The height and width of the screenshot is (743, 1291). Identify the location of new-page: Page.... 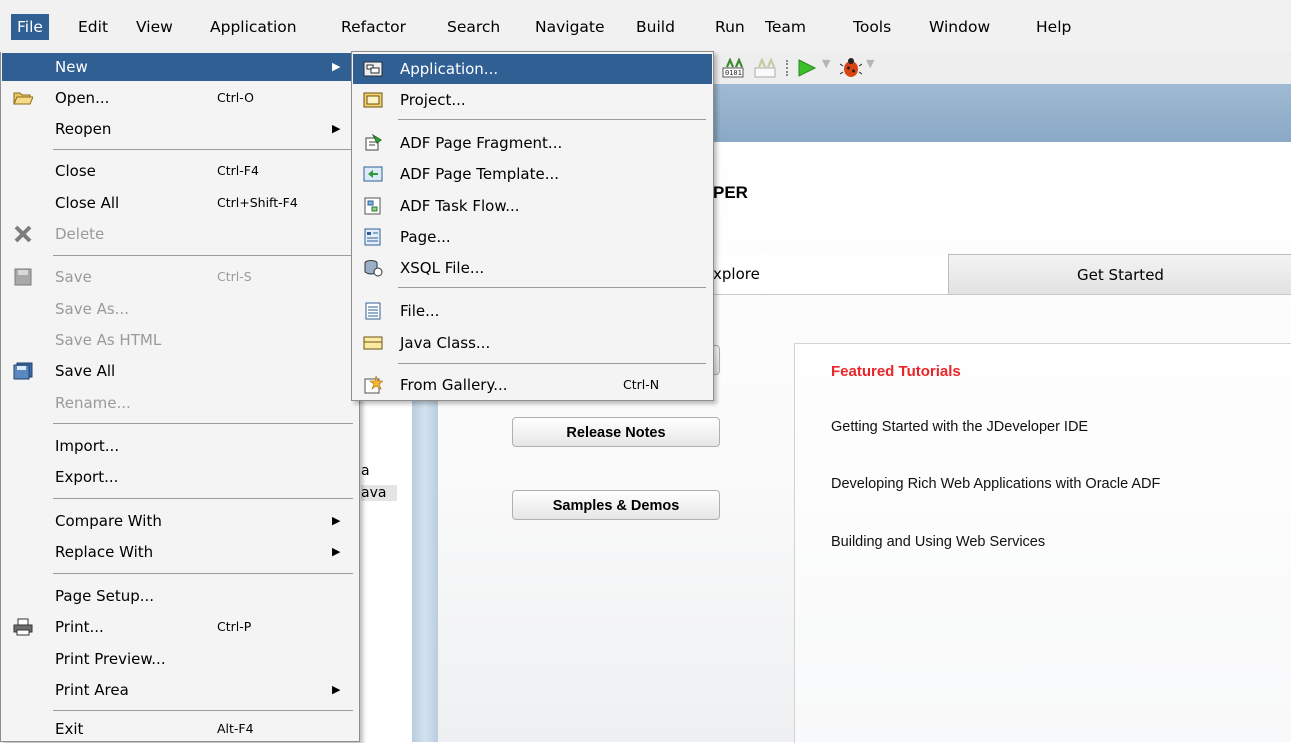
(532, 237).